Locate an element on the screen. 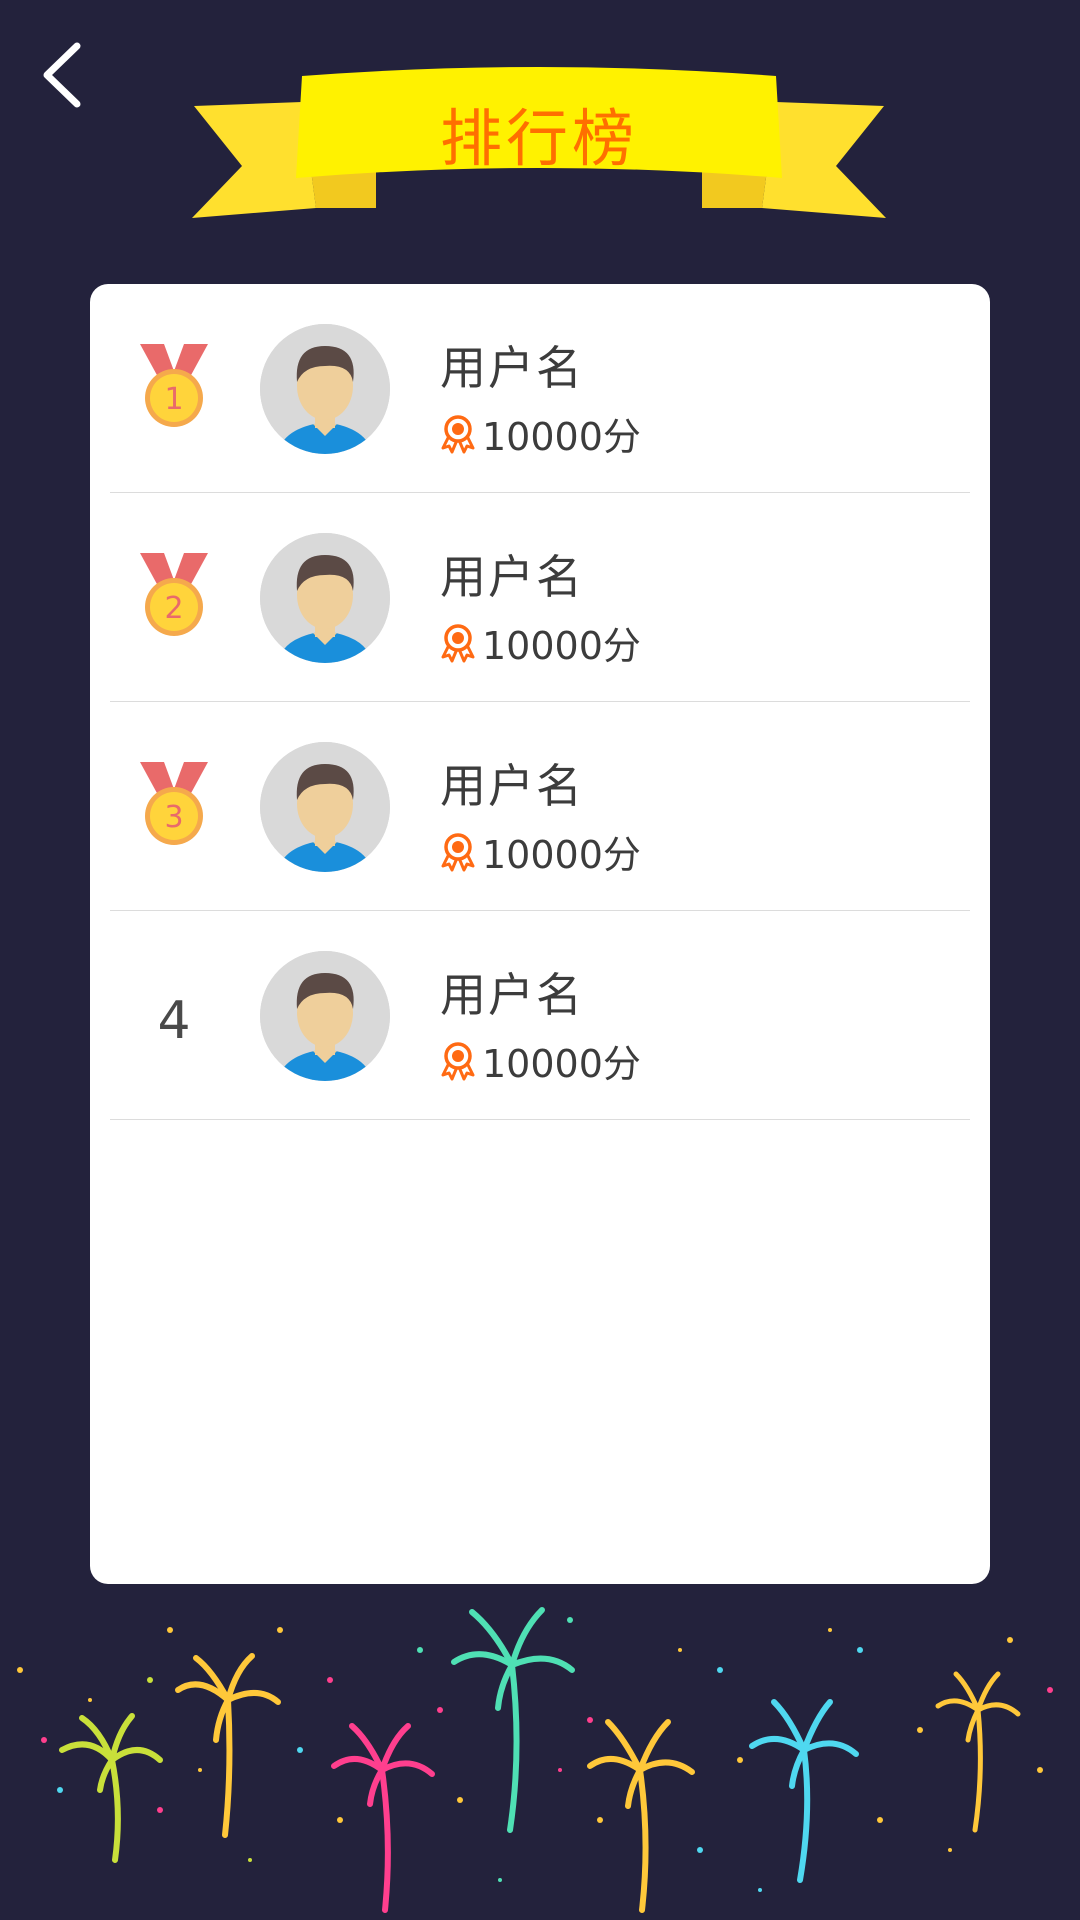 The width and height of the screenshot is (1080, 1920). medal-icon: 3 is located at coordinates (174, 806).